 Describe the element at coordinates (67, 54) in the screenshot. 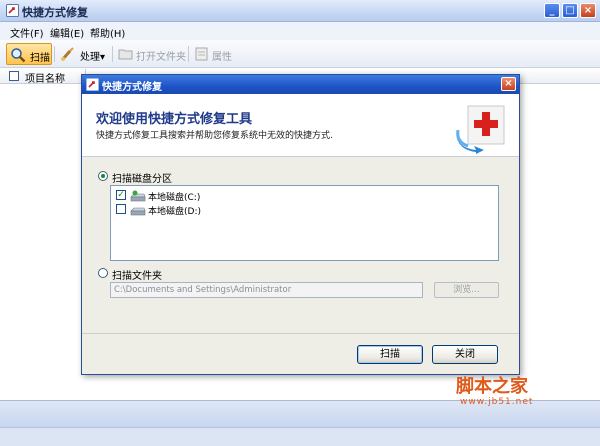

I see `brush-icon` at that location.